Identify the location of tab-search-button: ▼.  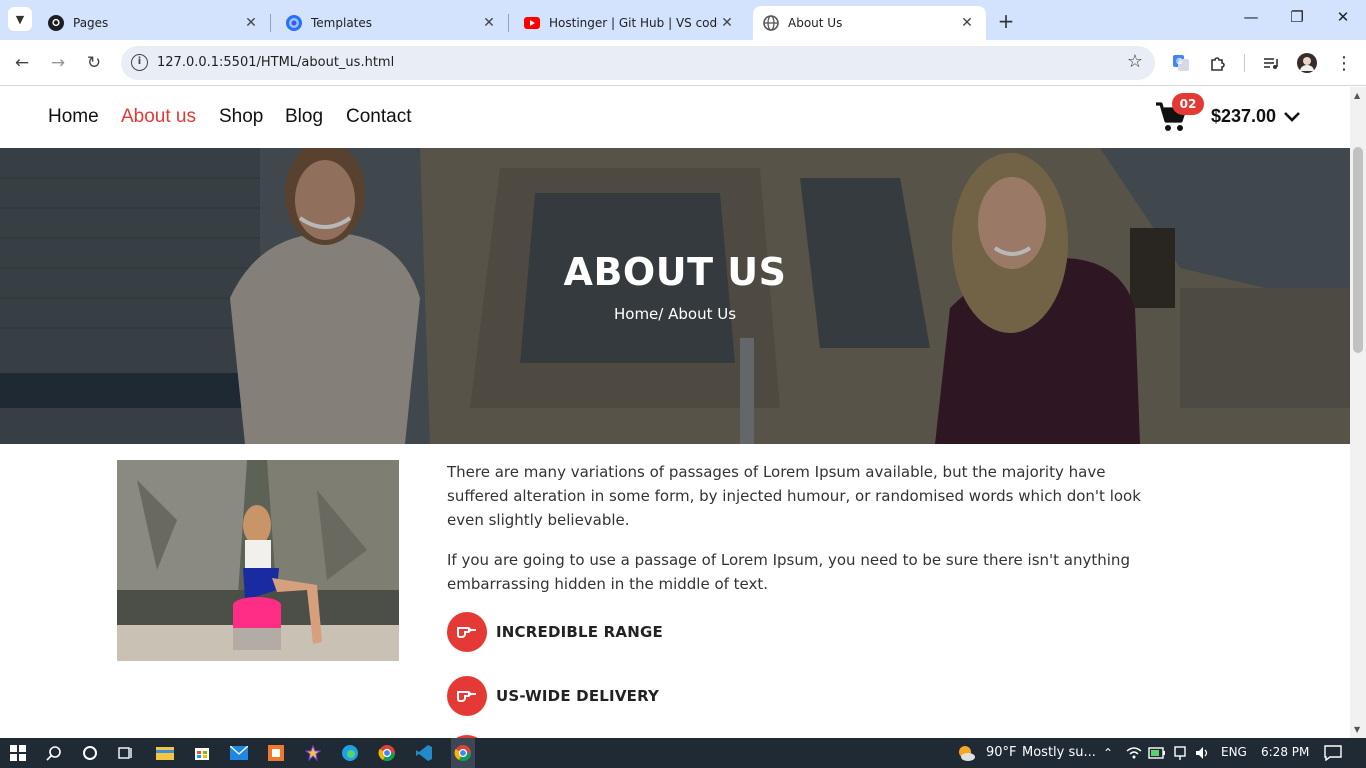
(20, 19).